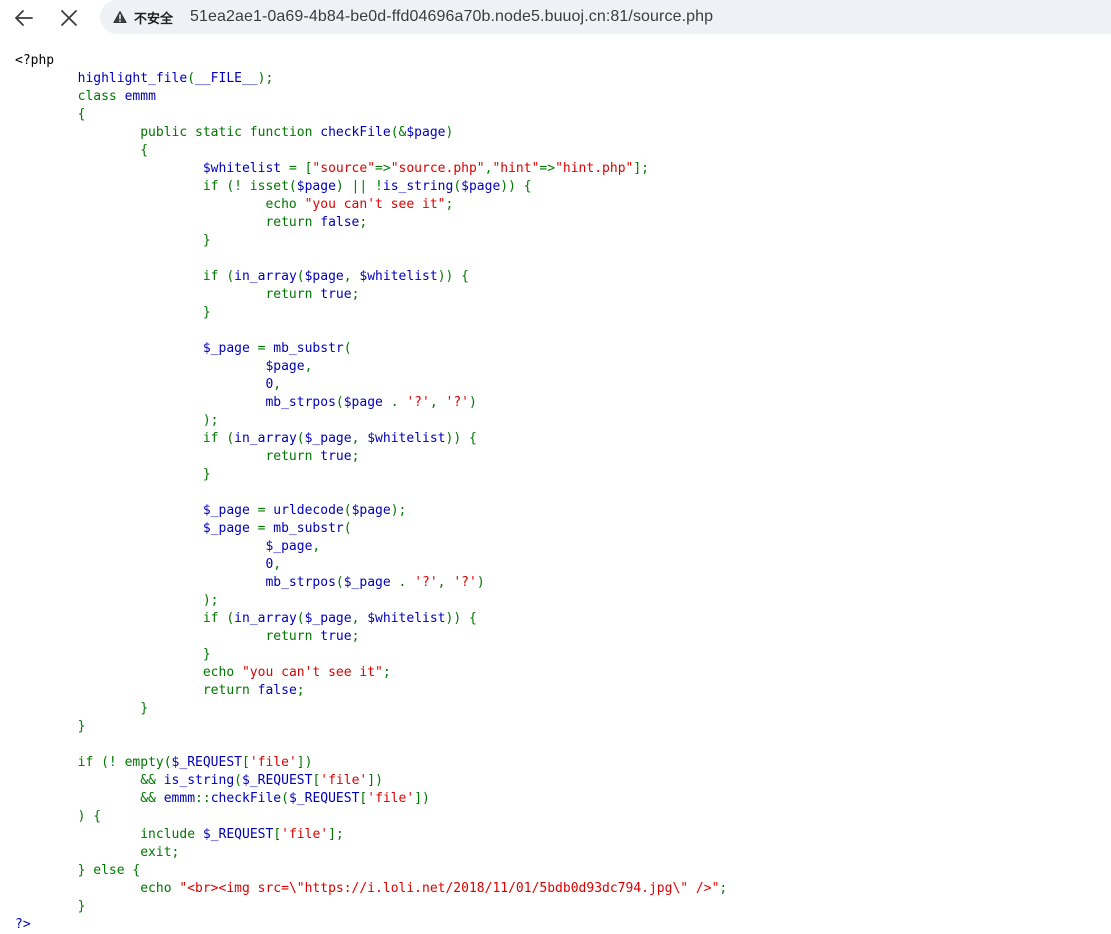 The width and height of the screenshot is (1111, 934). I want to click on code-line: mb_strpos($page . '?', '?'), so click(371, 403).